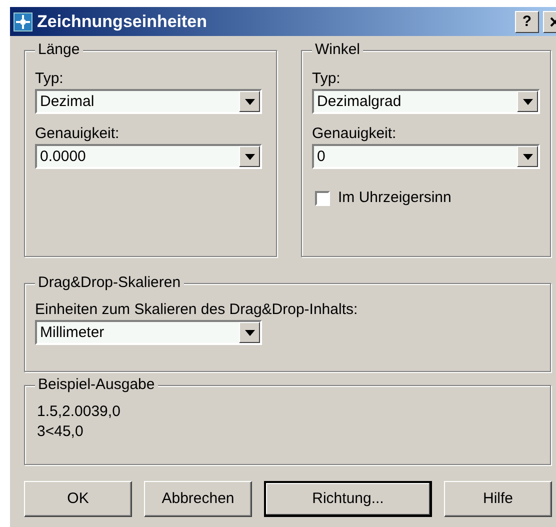 This screenshot has width=556, height=527. I want to click on dropdown-field: 0.0000, so click(148, 156).